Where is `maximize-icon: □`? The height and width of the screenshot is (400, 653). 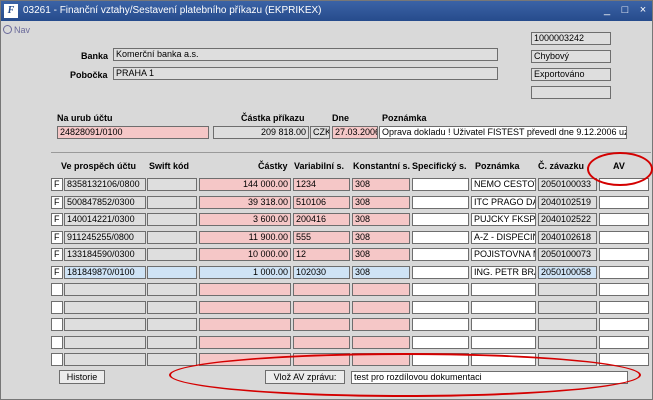
maximize-icon: □ is located at coordinates (625, 10).